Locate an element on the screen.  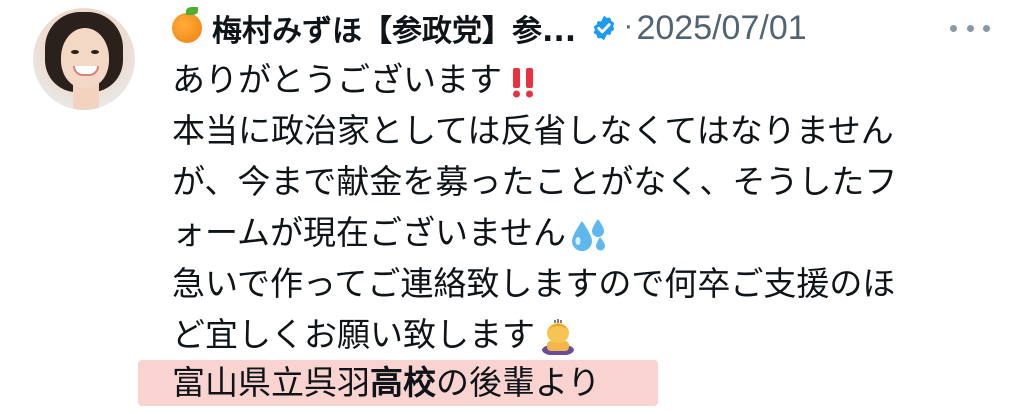
body-line-4: ォームが現在ございません is located at coordinates (587, 232).